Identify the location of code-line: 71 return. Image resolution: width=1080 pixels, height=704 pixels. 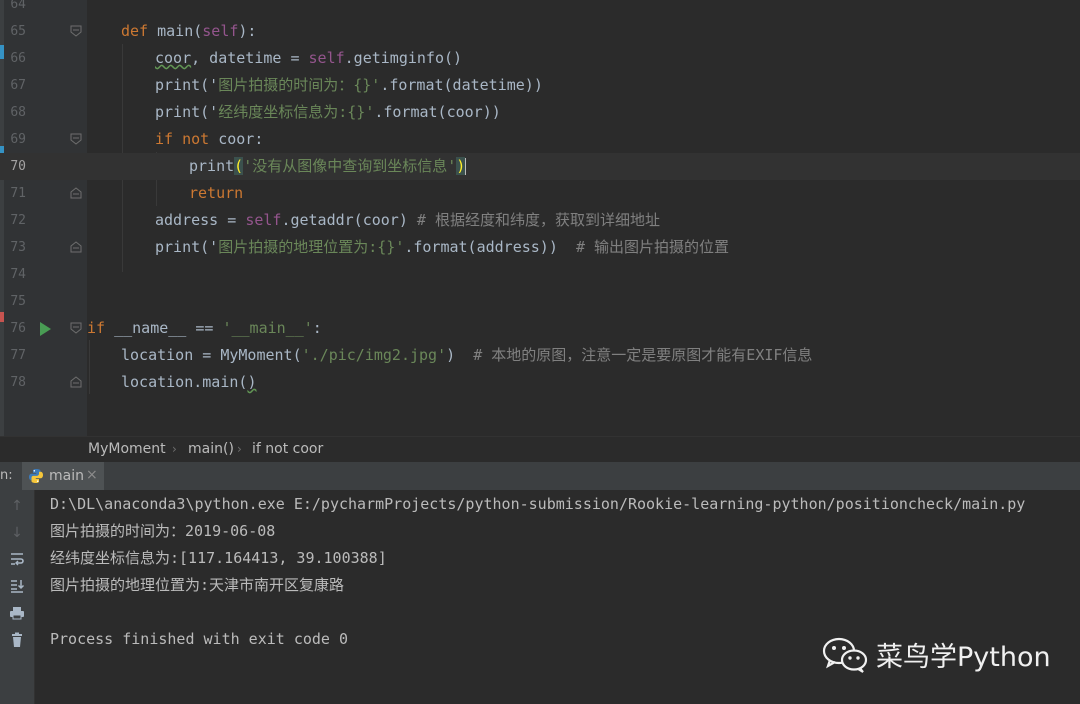
(540, 193).